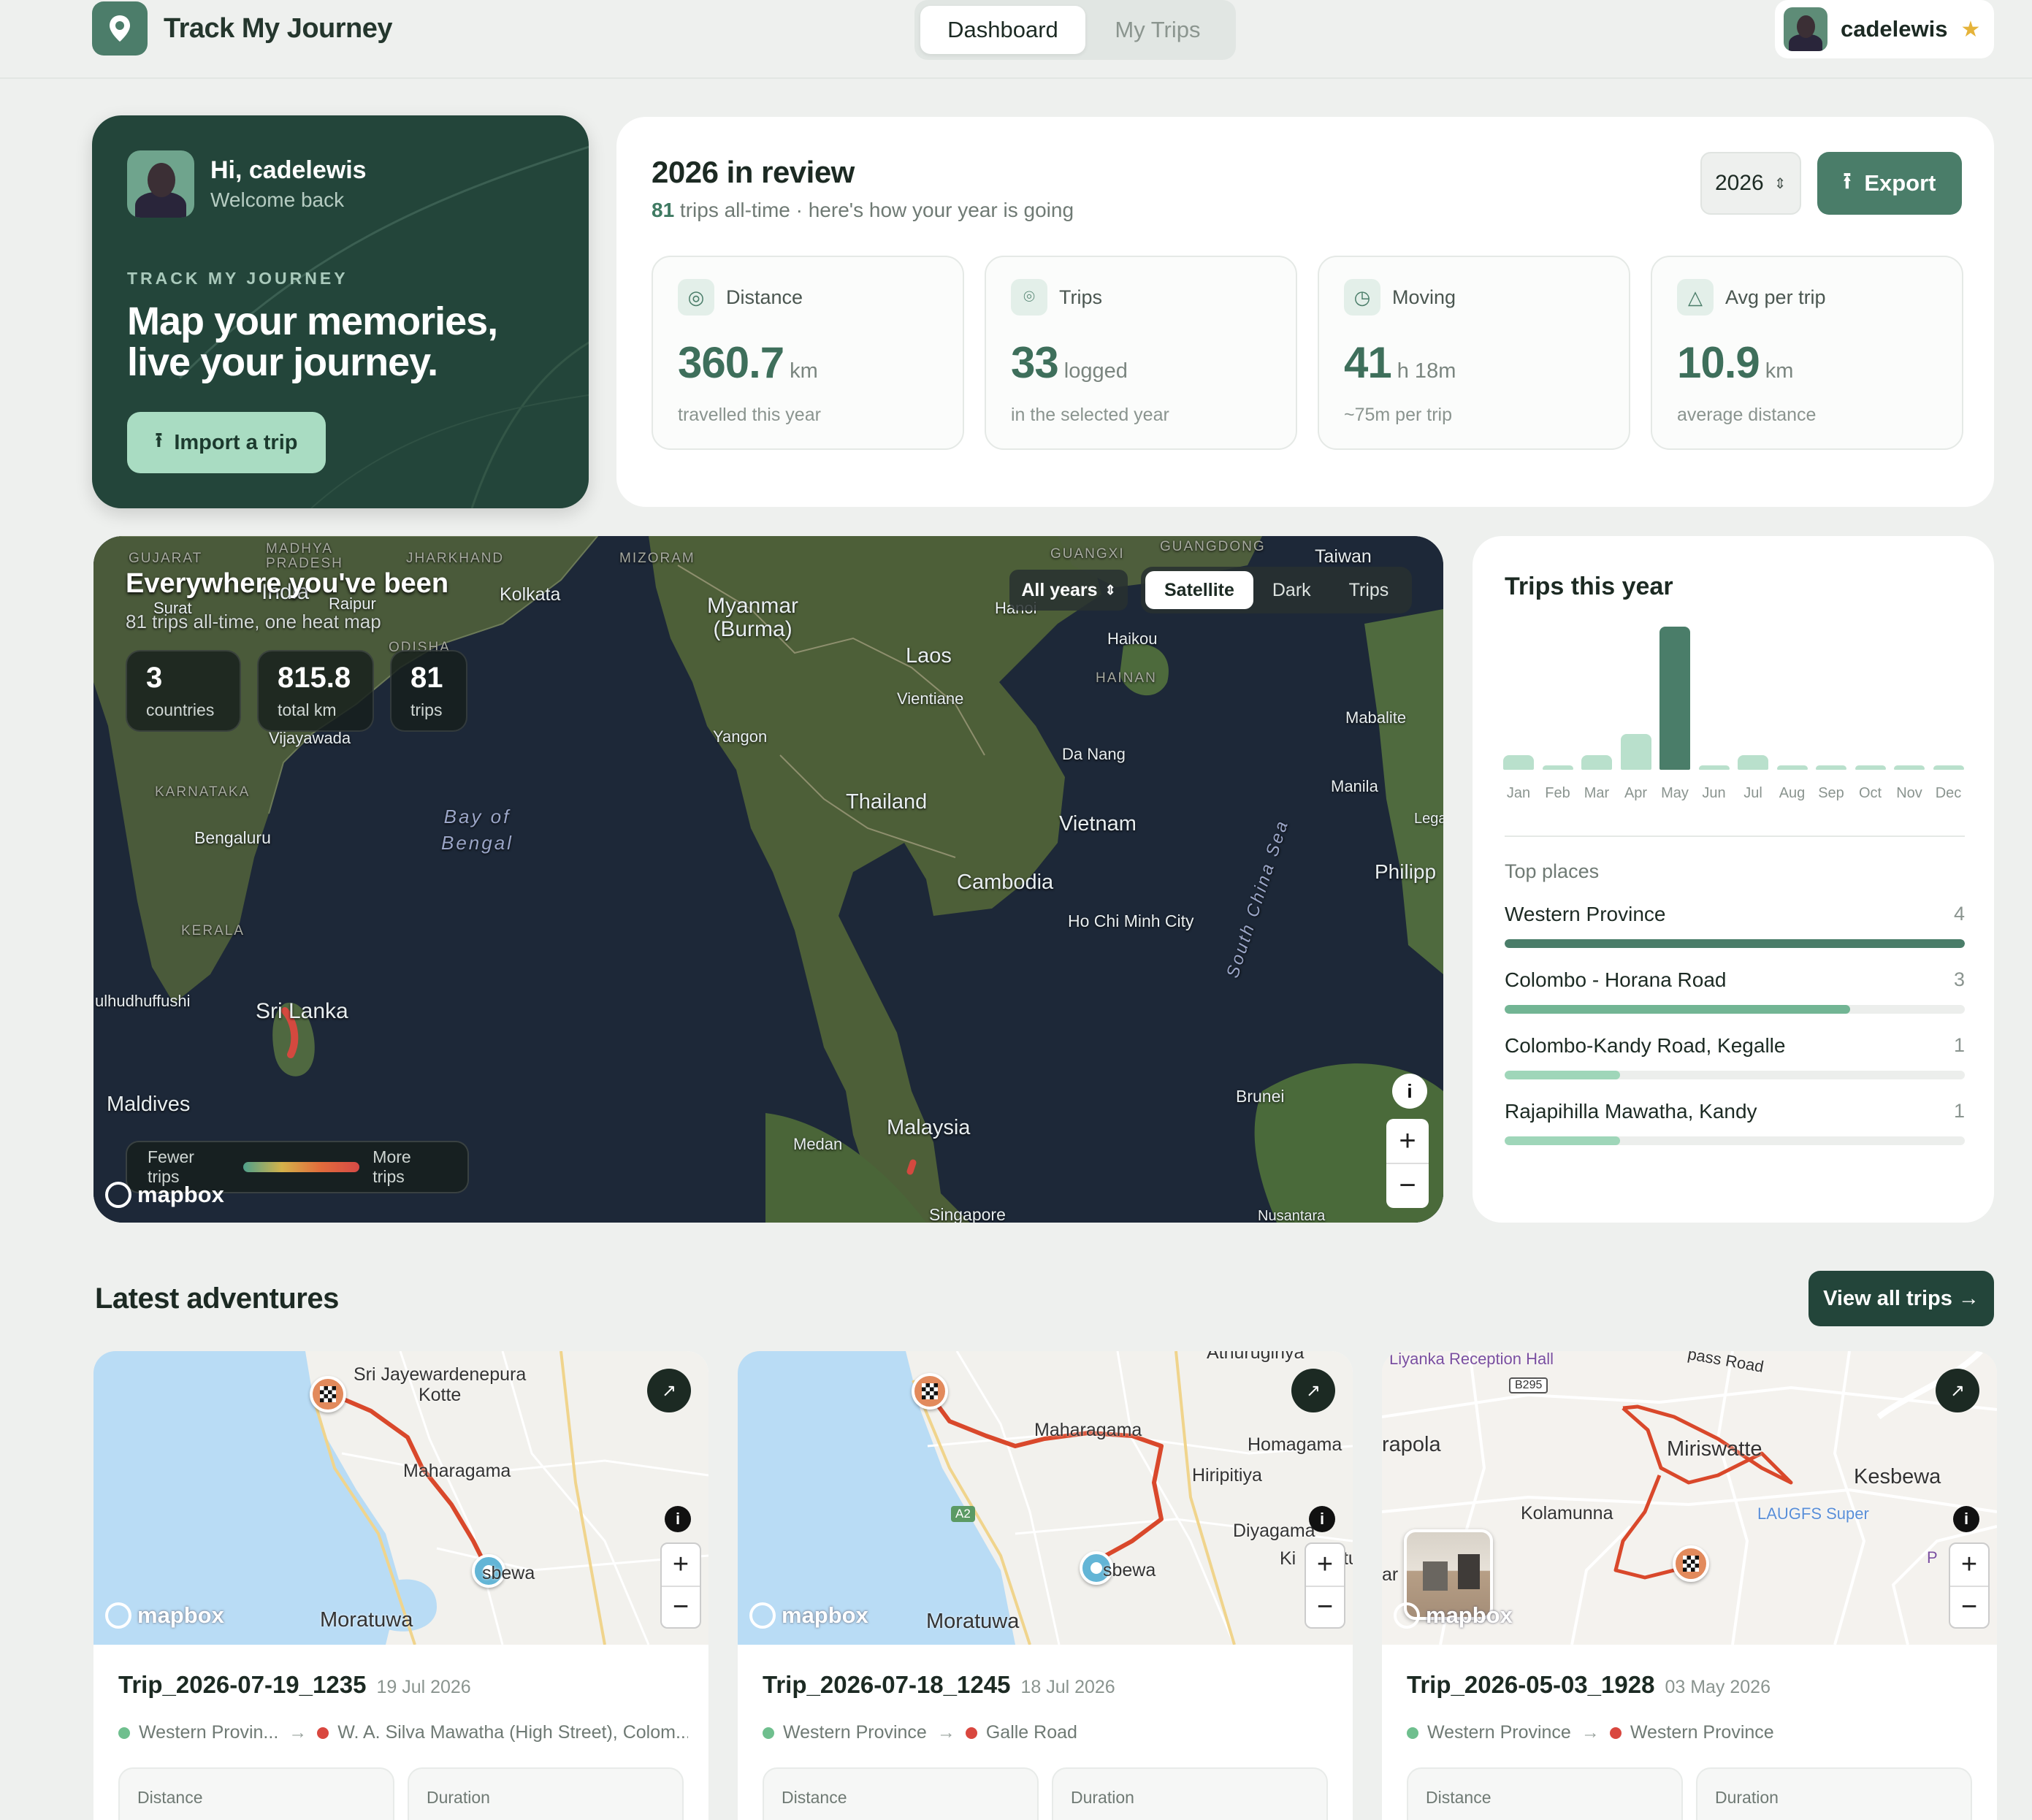  I want to click on import-trip-button: ⭱ Import a trip, so click(226, 442).